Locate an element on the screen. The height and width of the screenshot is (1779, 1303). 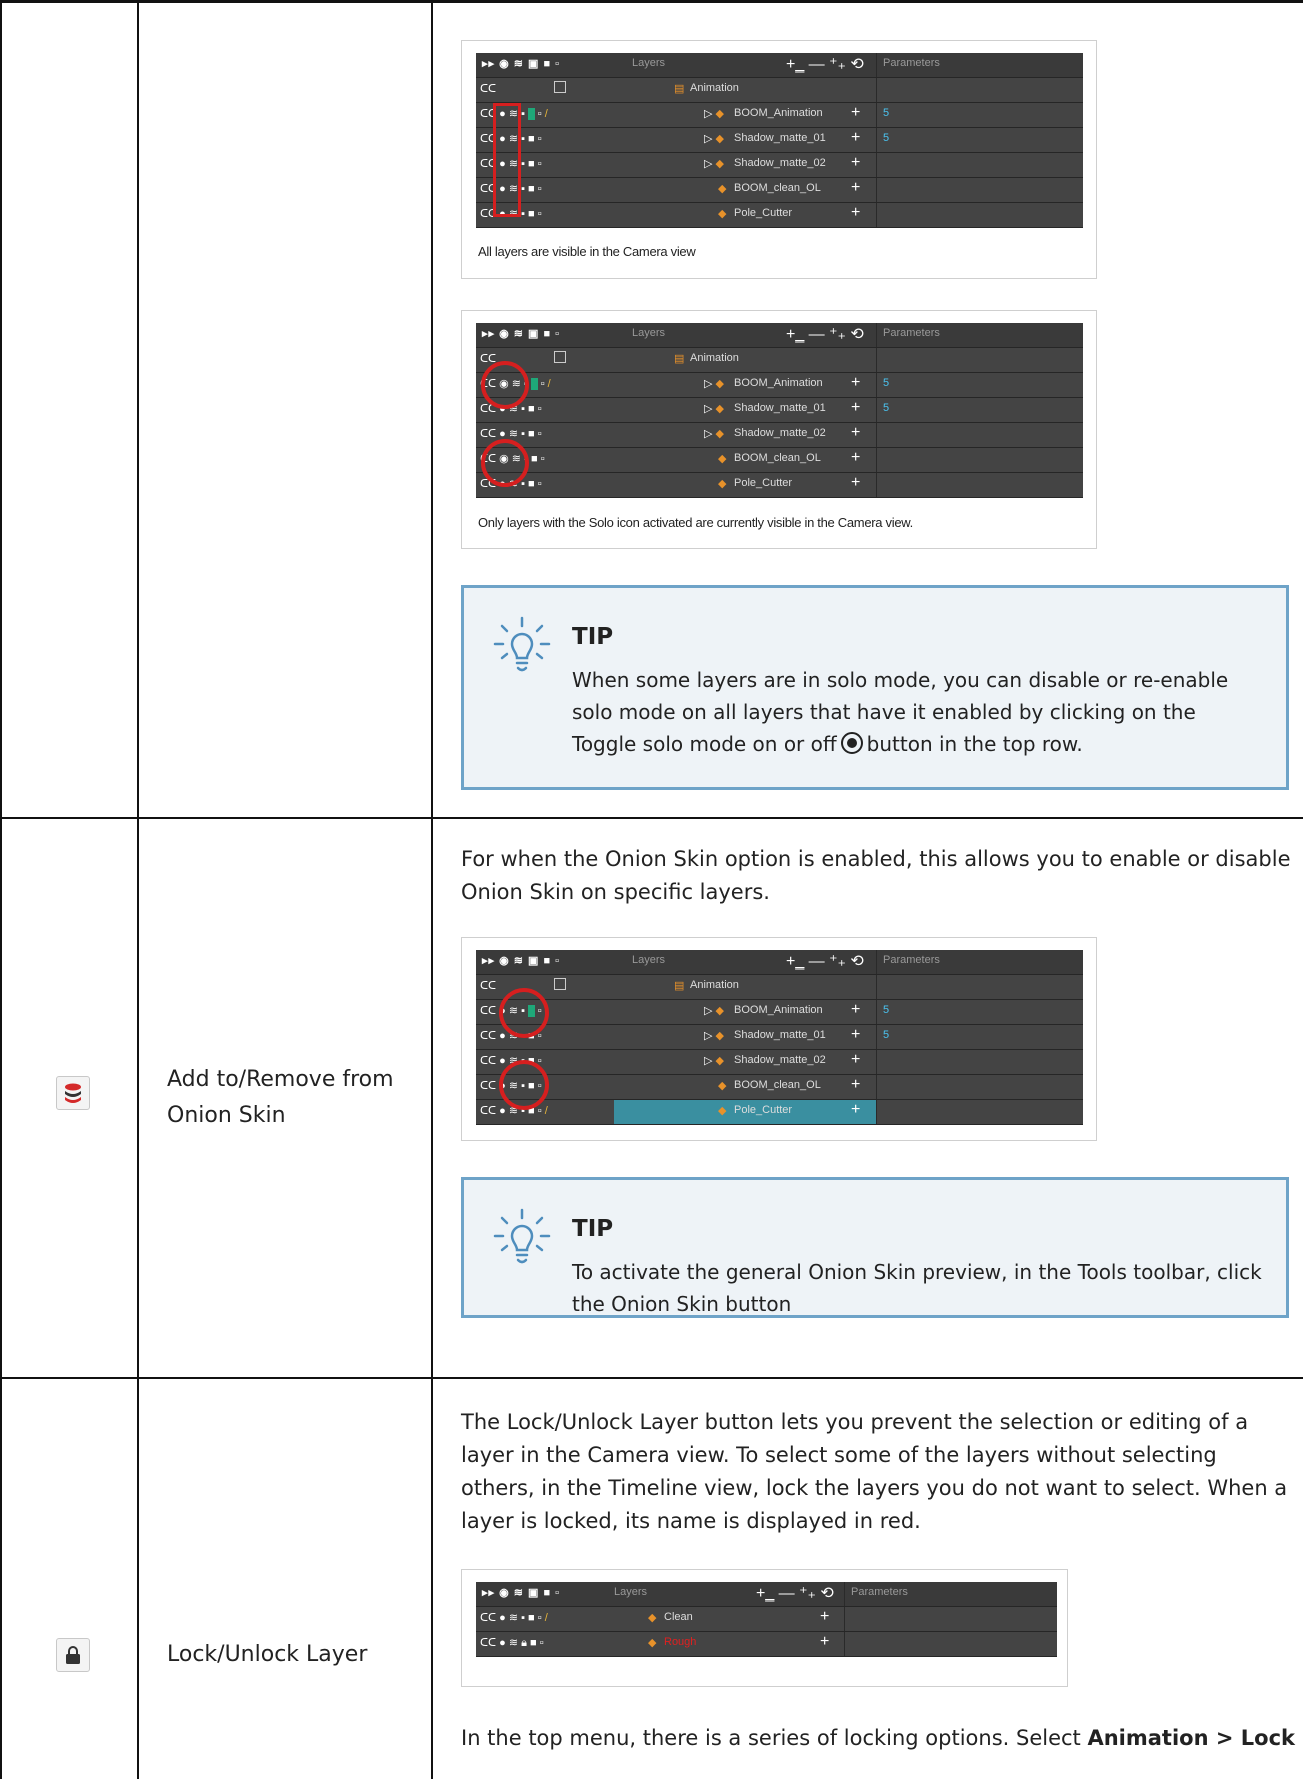
timeline-row-locked: ᑕᑕ ● ≋ 🔒︎ ■ ▫ ◆ Rough + is located at coordinates (766, 1644).